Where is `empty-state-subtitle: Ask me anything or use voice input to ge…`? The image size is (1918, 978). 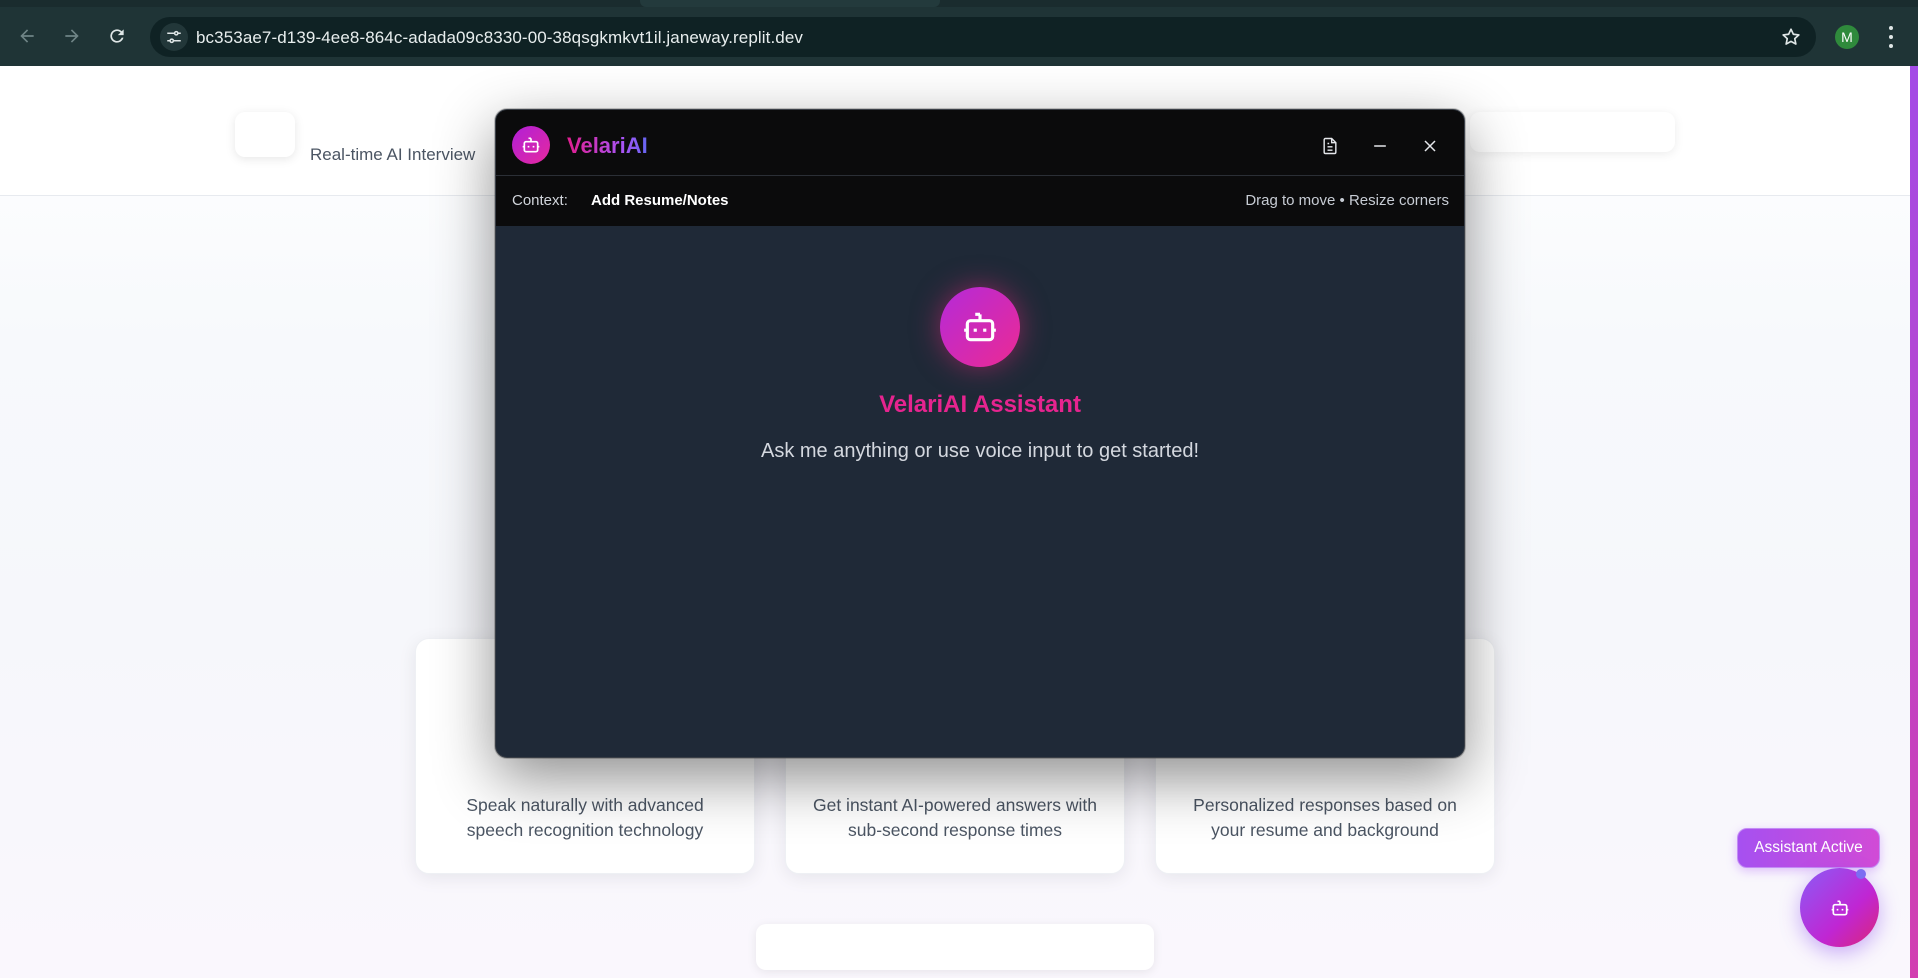 empty-state-subtitle: Ask me anything or use voice input to ge… is located at coordinates (980, 451).